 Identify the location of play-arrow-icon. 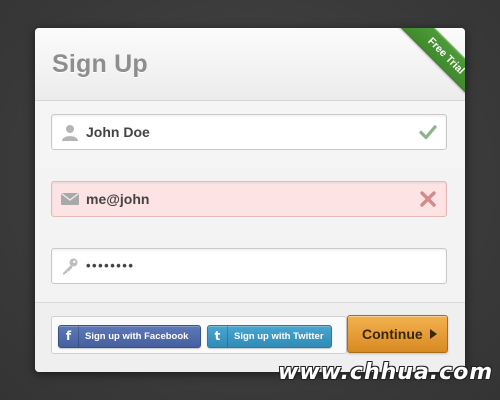
(433, 334).